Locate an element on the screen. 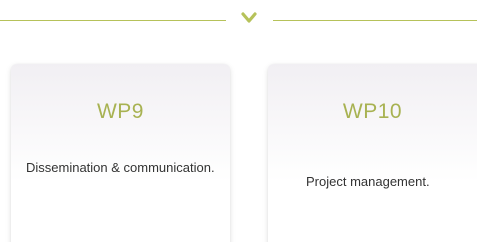  divider-line-left is located at coordinates (113, 20).